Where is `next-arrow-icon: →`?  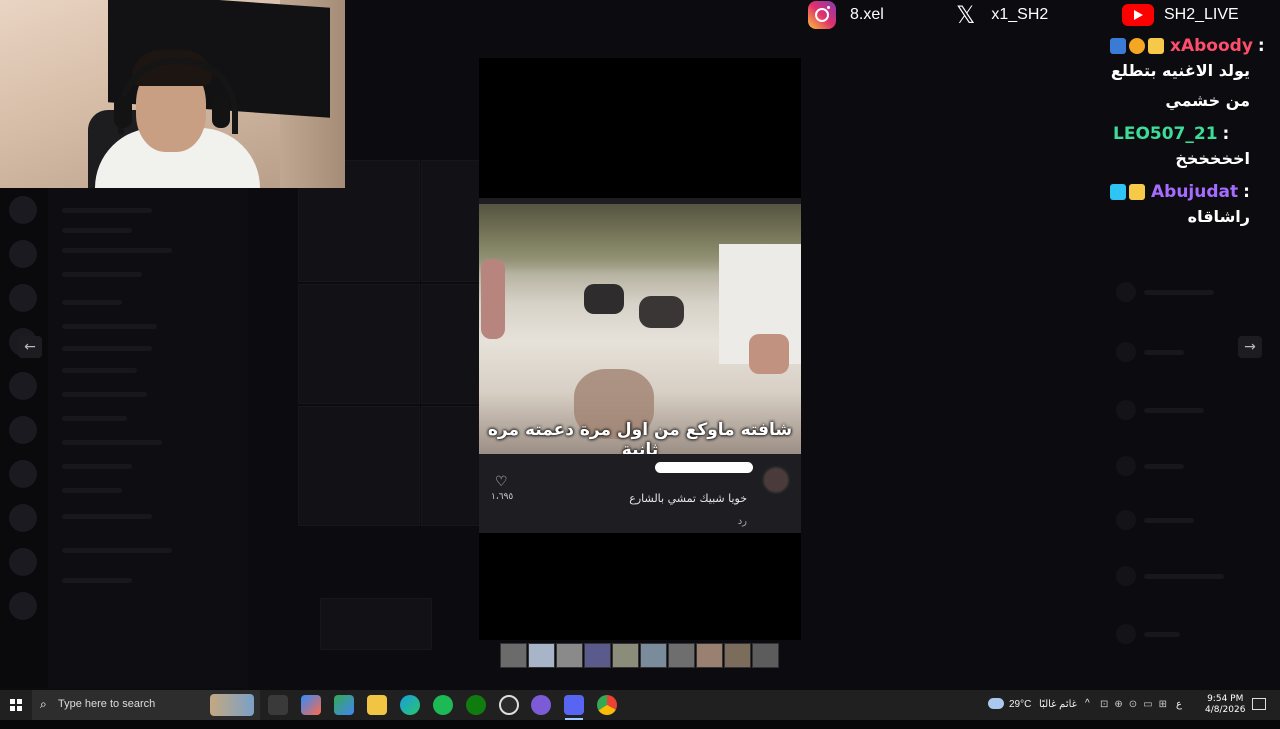
next-arrow-icon: → is located at coordinates (1250, 347).